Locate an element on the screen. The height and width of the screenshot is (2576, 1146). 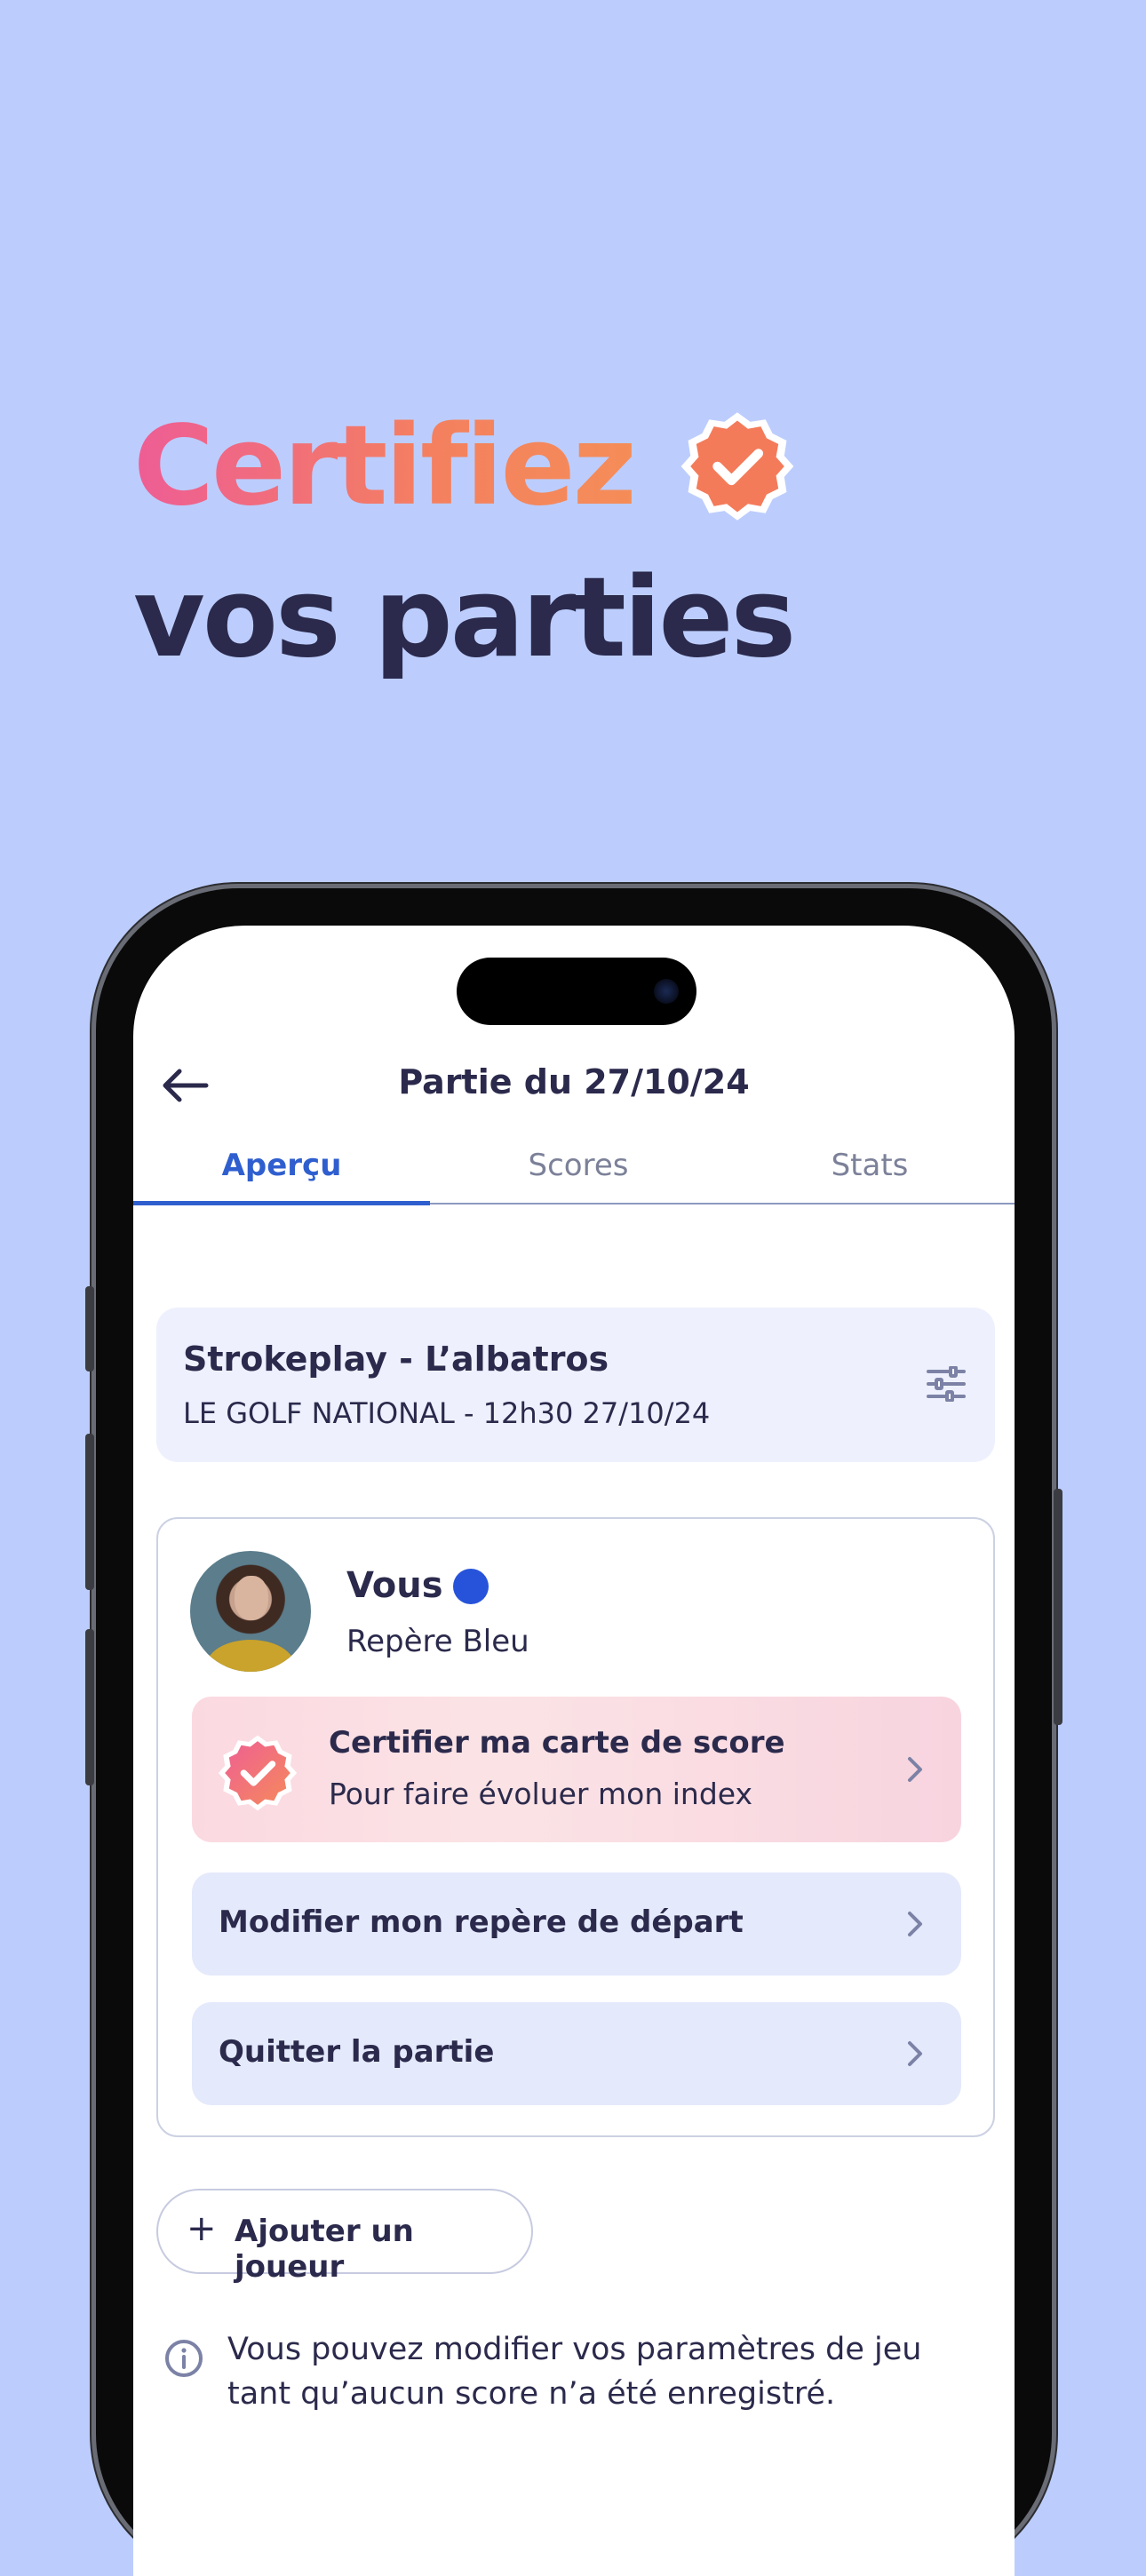
add-player-label: Ajouter un joueur is located at coordinates (324, 2249).